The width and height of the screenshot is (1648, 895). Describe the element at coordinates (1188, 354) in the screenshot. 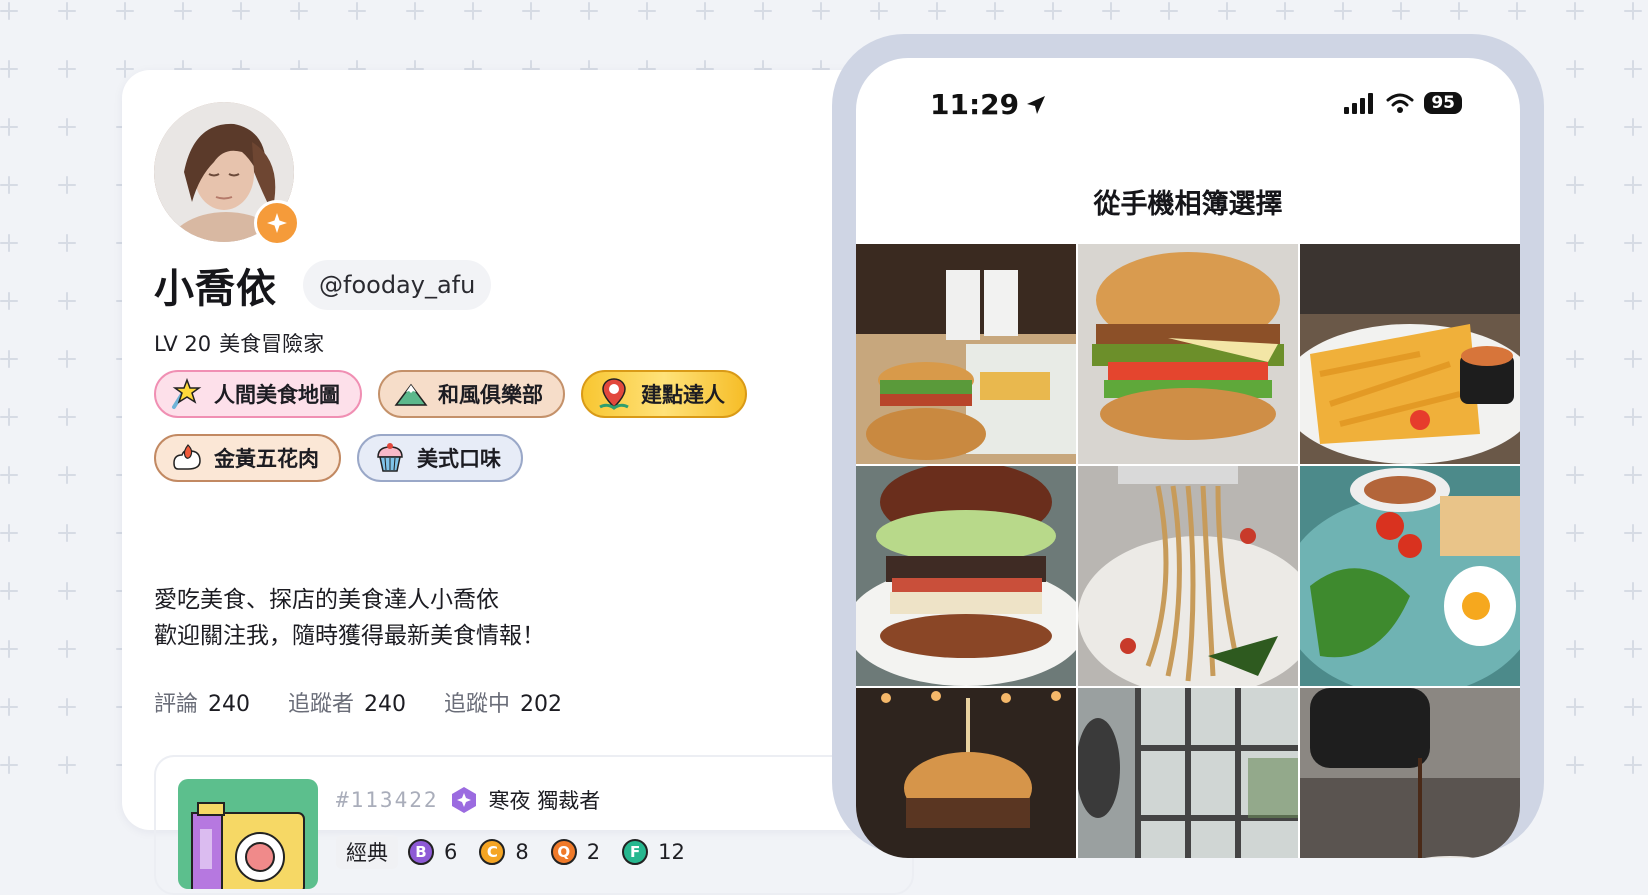

I see `chicken-burger-photo` at that location.